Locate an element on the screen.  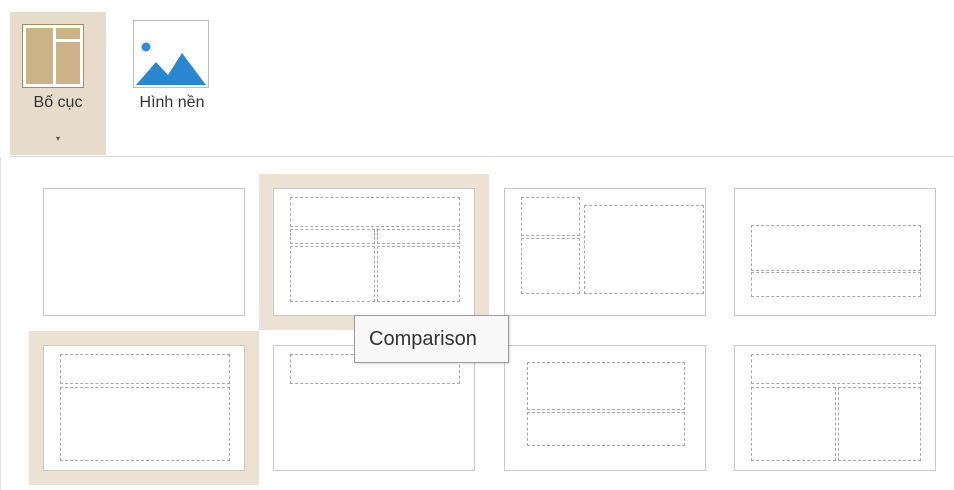
layout-thumb-title-only is located at coordinates (374, 408).